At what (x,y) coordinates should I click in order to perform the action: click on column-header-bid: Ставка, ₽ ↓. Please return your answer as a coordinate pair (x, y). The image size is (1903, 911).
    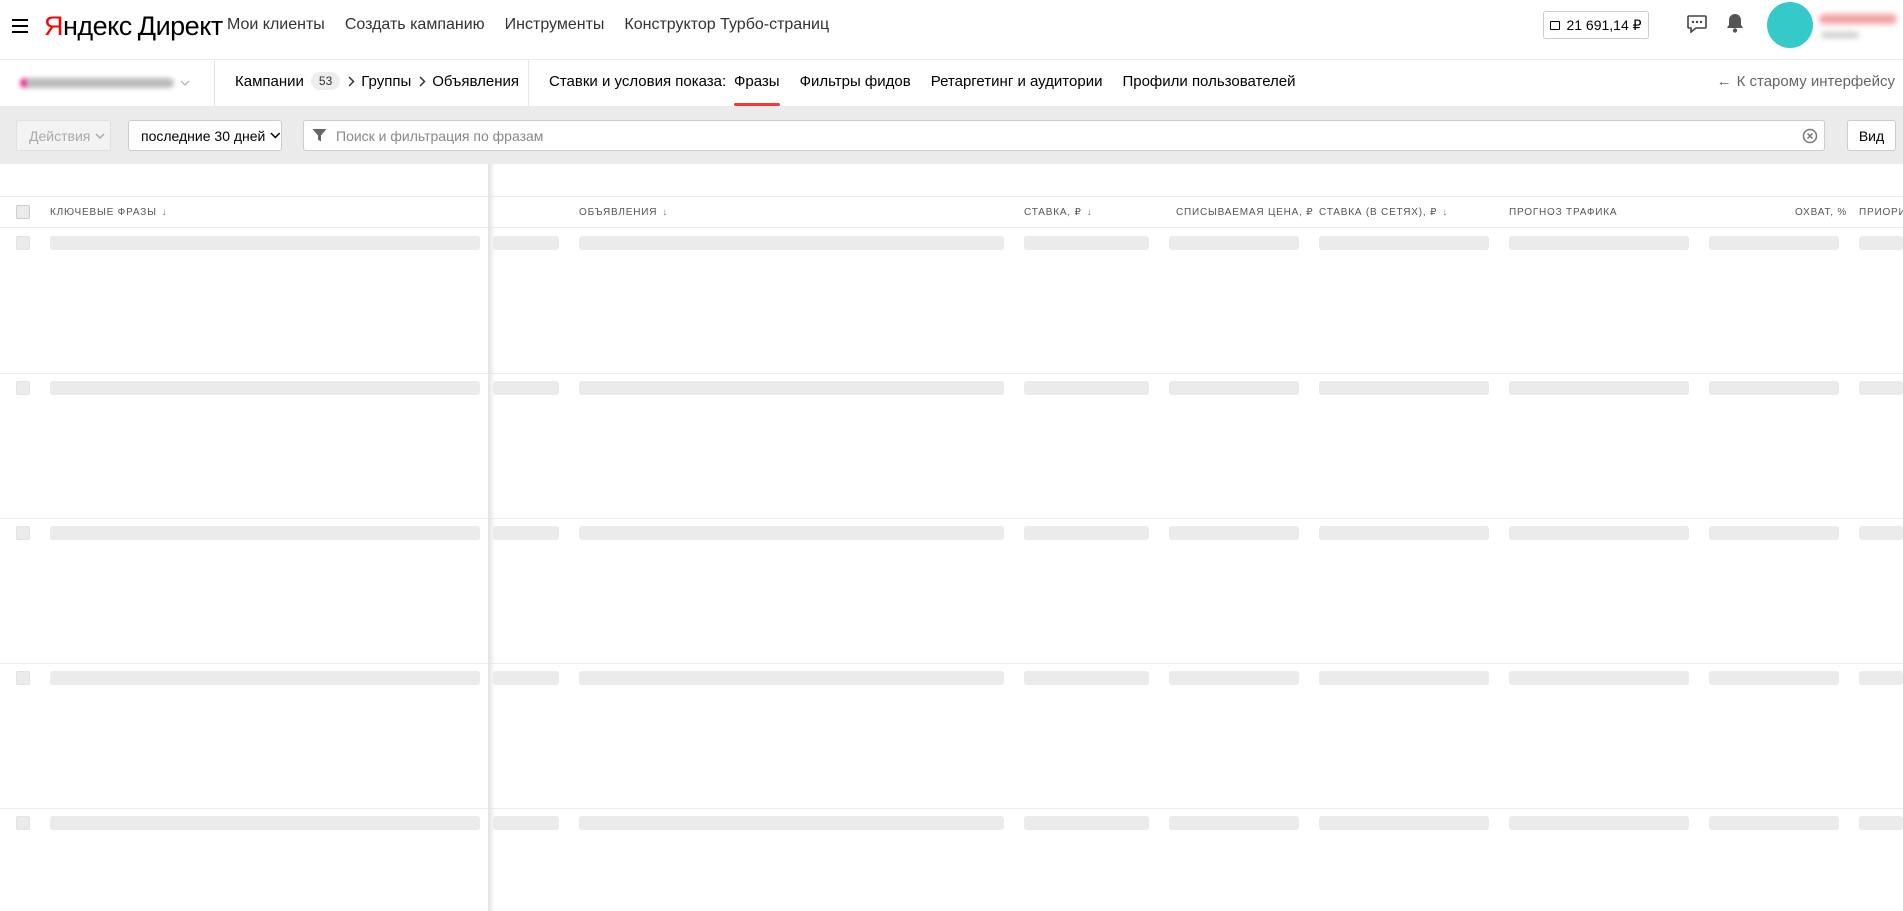
    Looking at the image, I should click on (1058, 212).